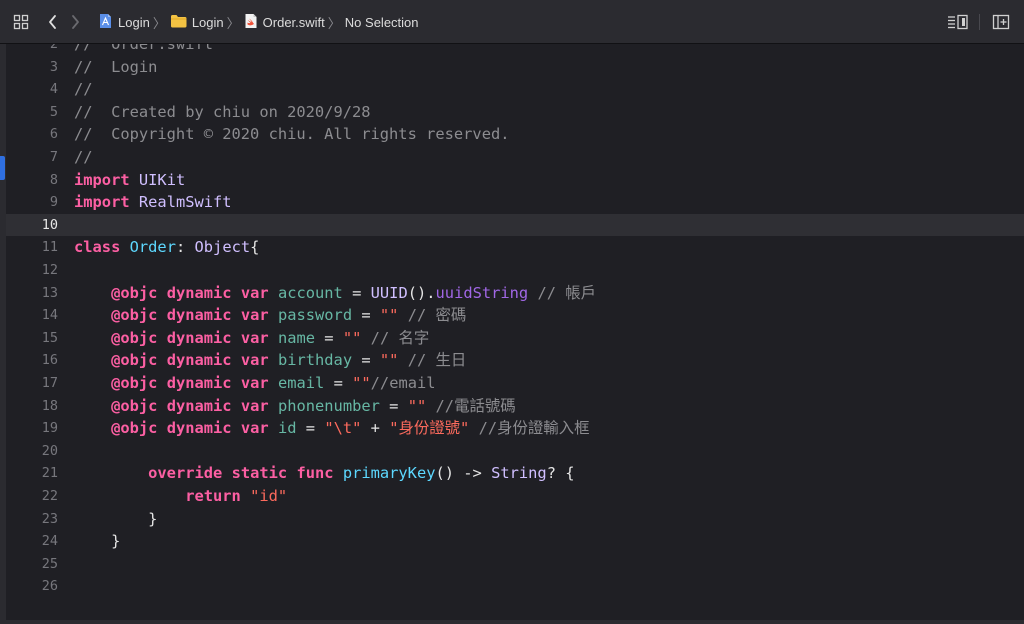 The height and width of the screenshot is (624, 1024). Describe the element at coordinates (53, 111) in the screenshot. I see `line-number: 5` at that location.